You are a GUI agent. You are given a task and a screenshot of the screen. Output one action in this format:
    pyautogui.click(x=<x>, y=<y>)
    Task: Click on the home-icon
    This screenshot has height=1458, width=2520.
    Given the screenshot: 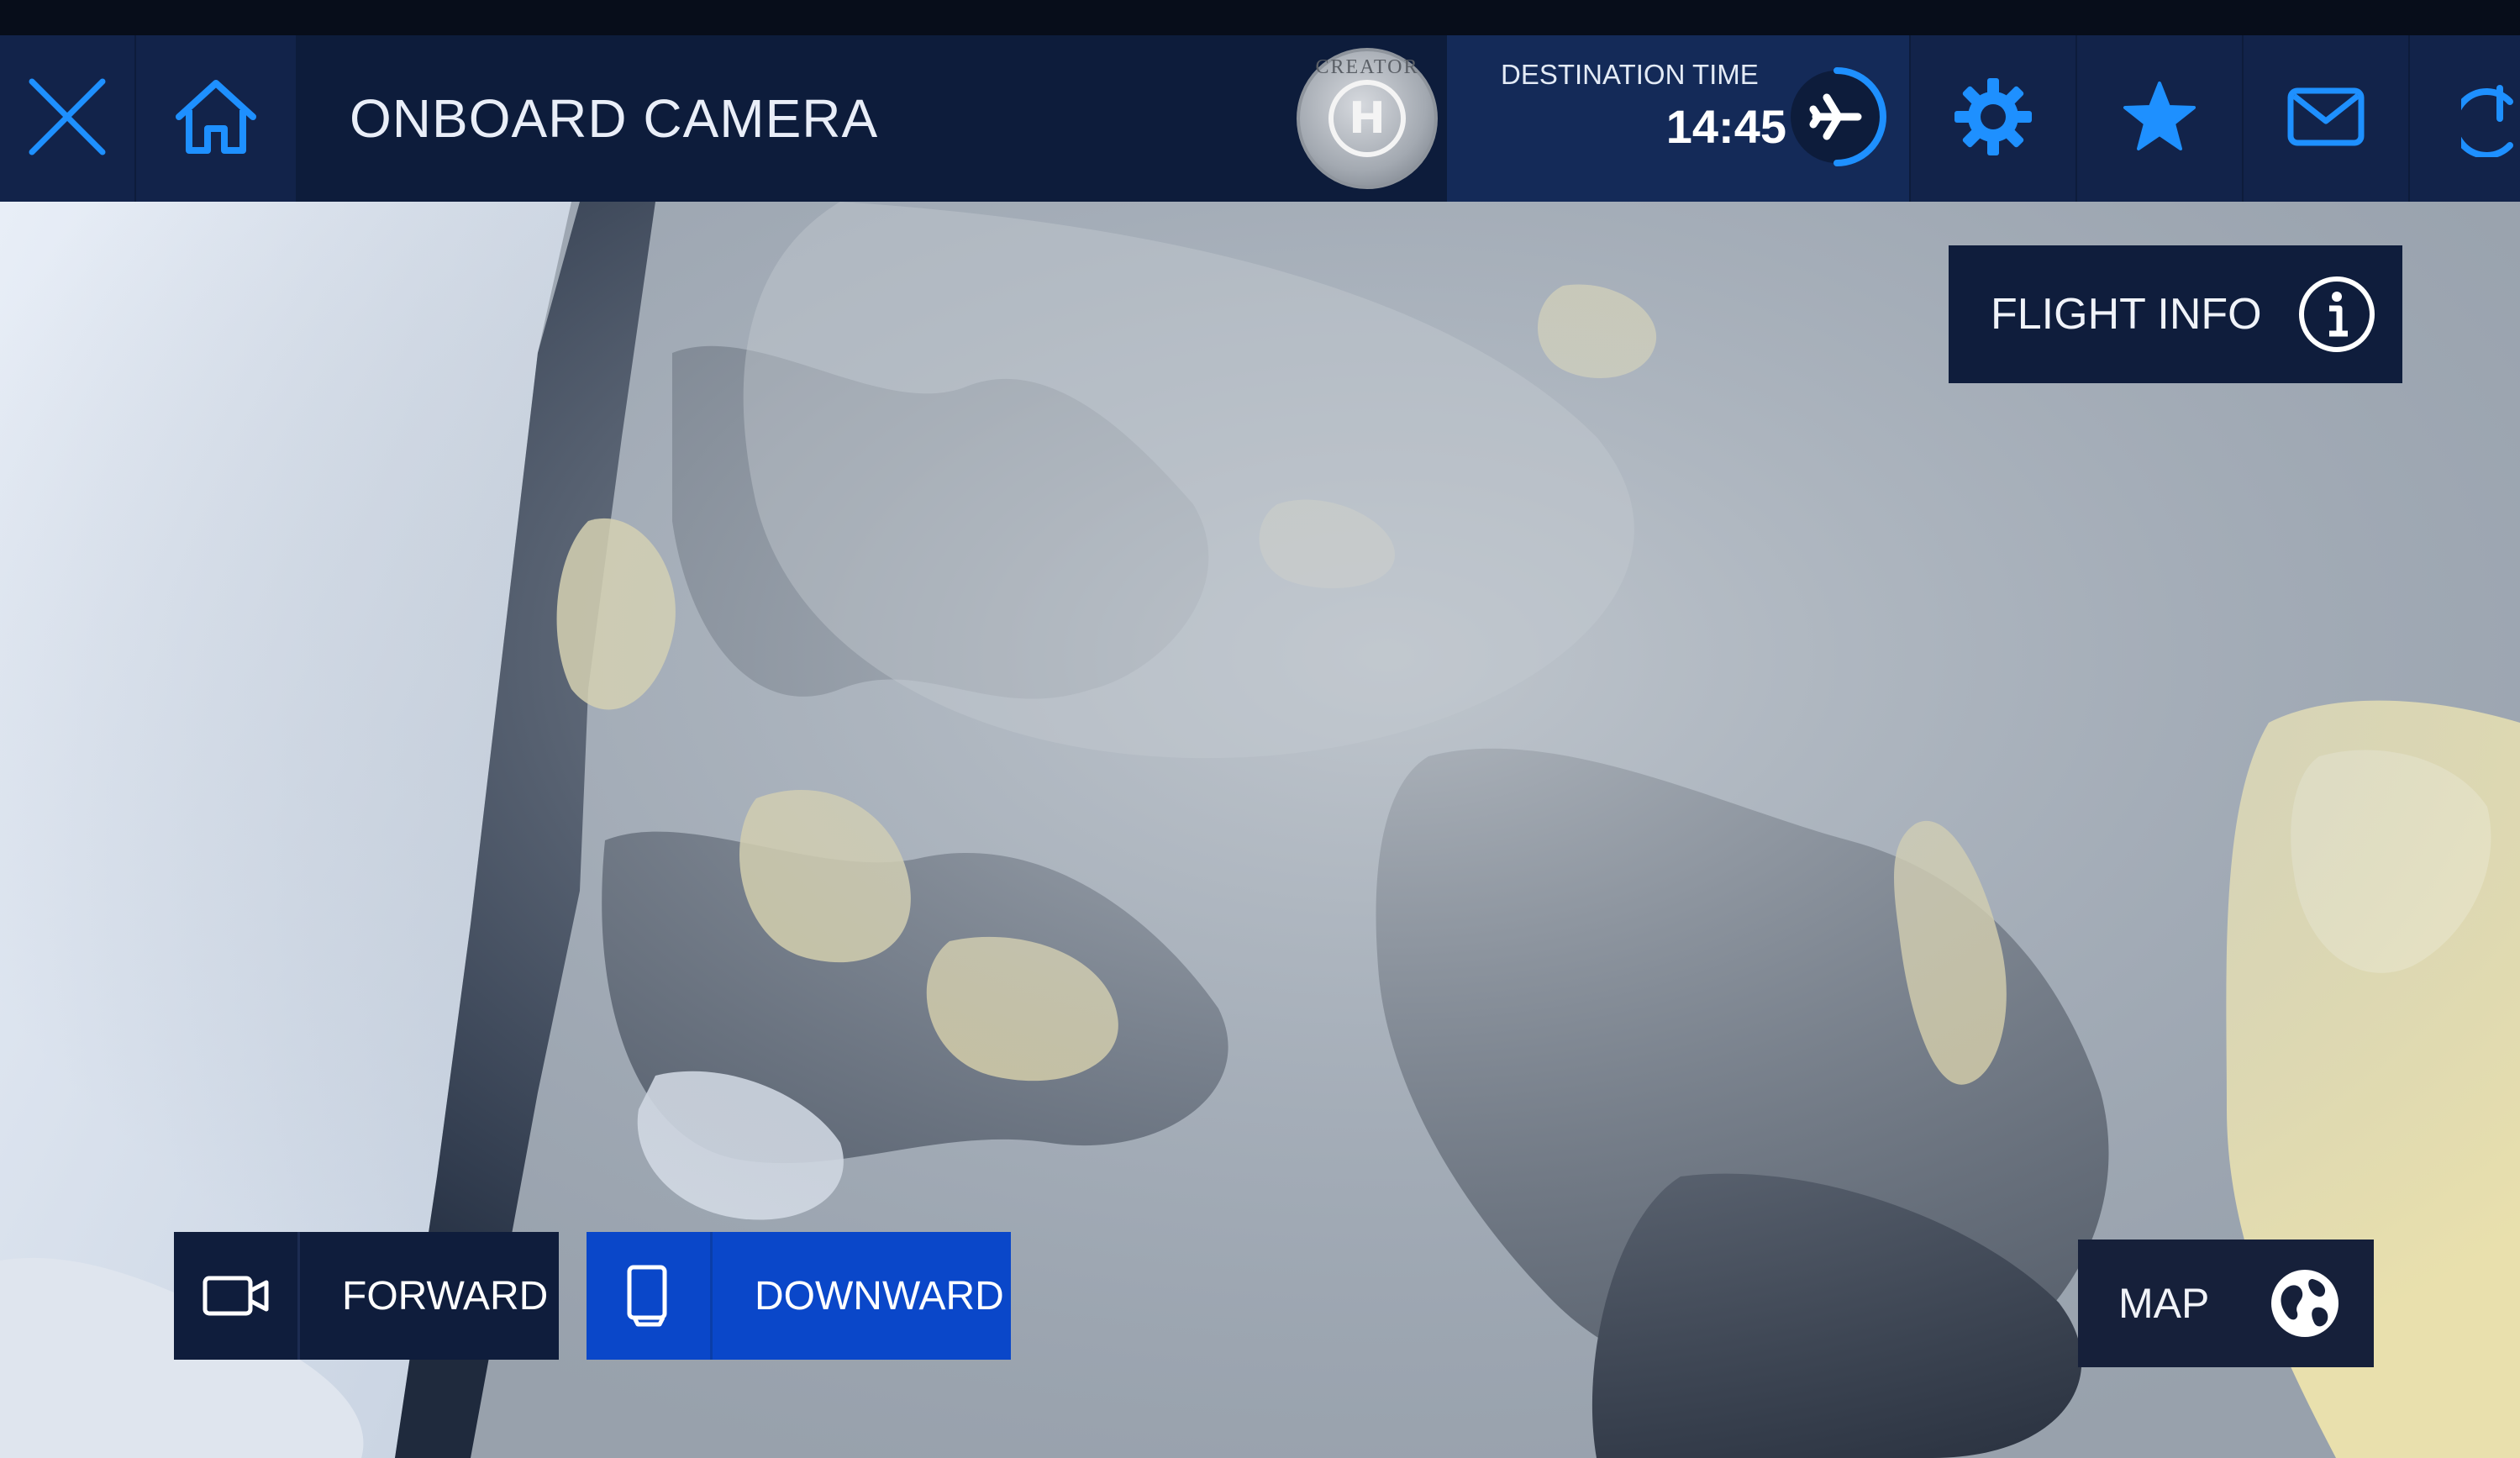 What is the action you would take?
    pyautogui.click(x=216, y=118)
    